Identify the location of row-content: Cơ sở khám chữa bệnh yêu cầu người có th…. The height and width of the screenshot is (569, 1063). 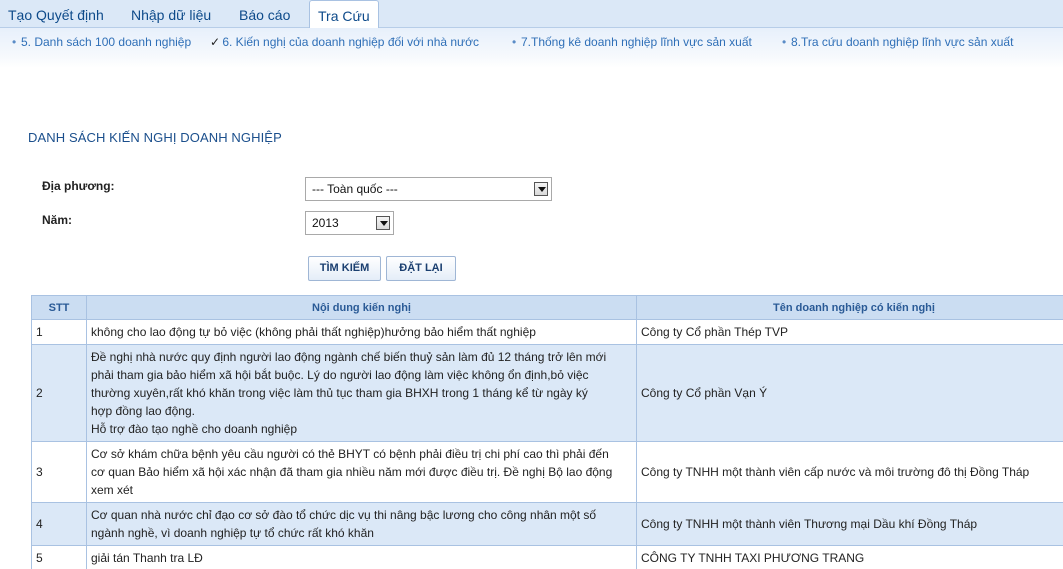
(361, 472).